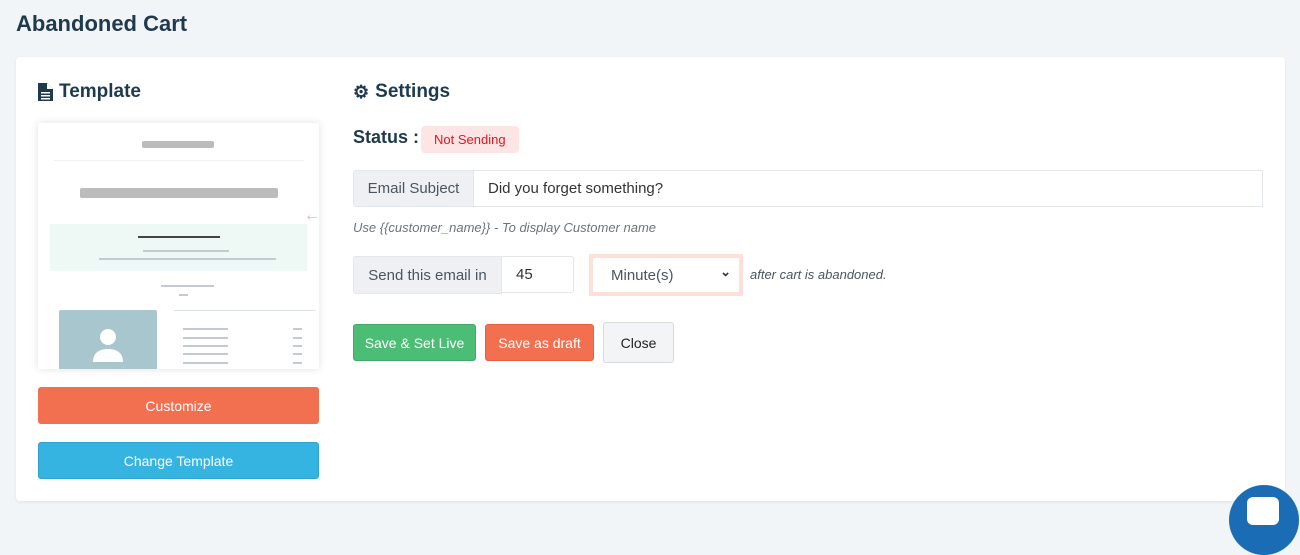 The image size is (1300, 555). Describe the element at coordinates (725, 271) in the screenshot. I see `chevron-down-icon: ⌄` at that location.